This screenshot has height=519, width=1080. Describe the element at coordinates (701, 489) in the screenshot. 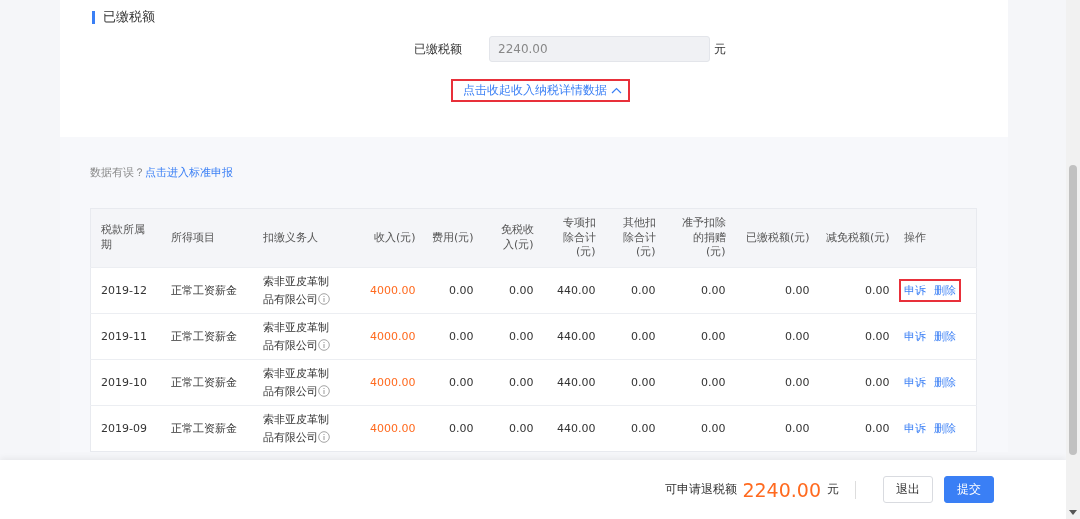

I see `refund-label: 可申请退税额` at that location.